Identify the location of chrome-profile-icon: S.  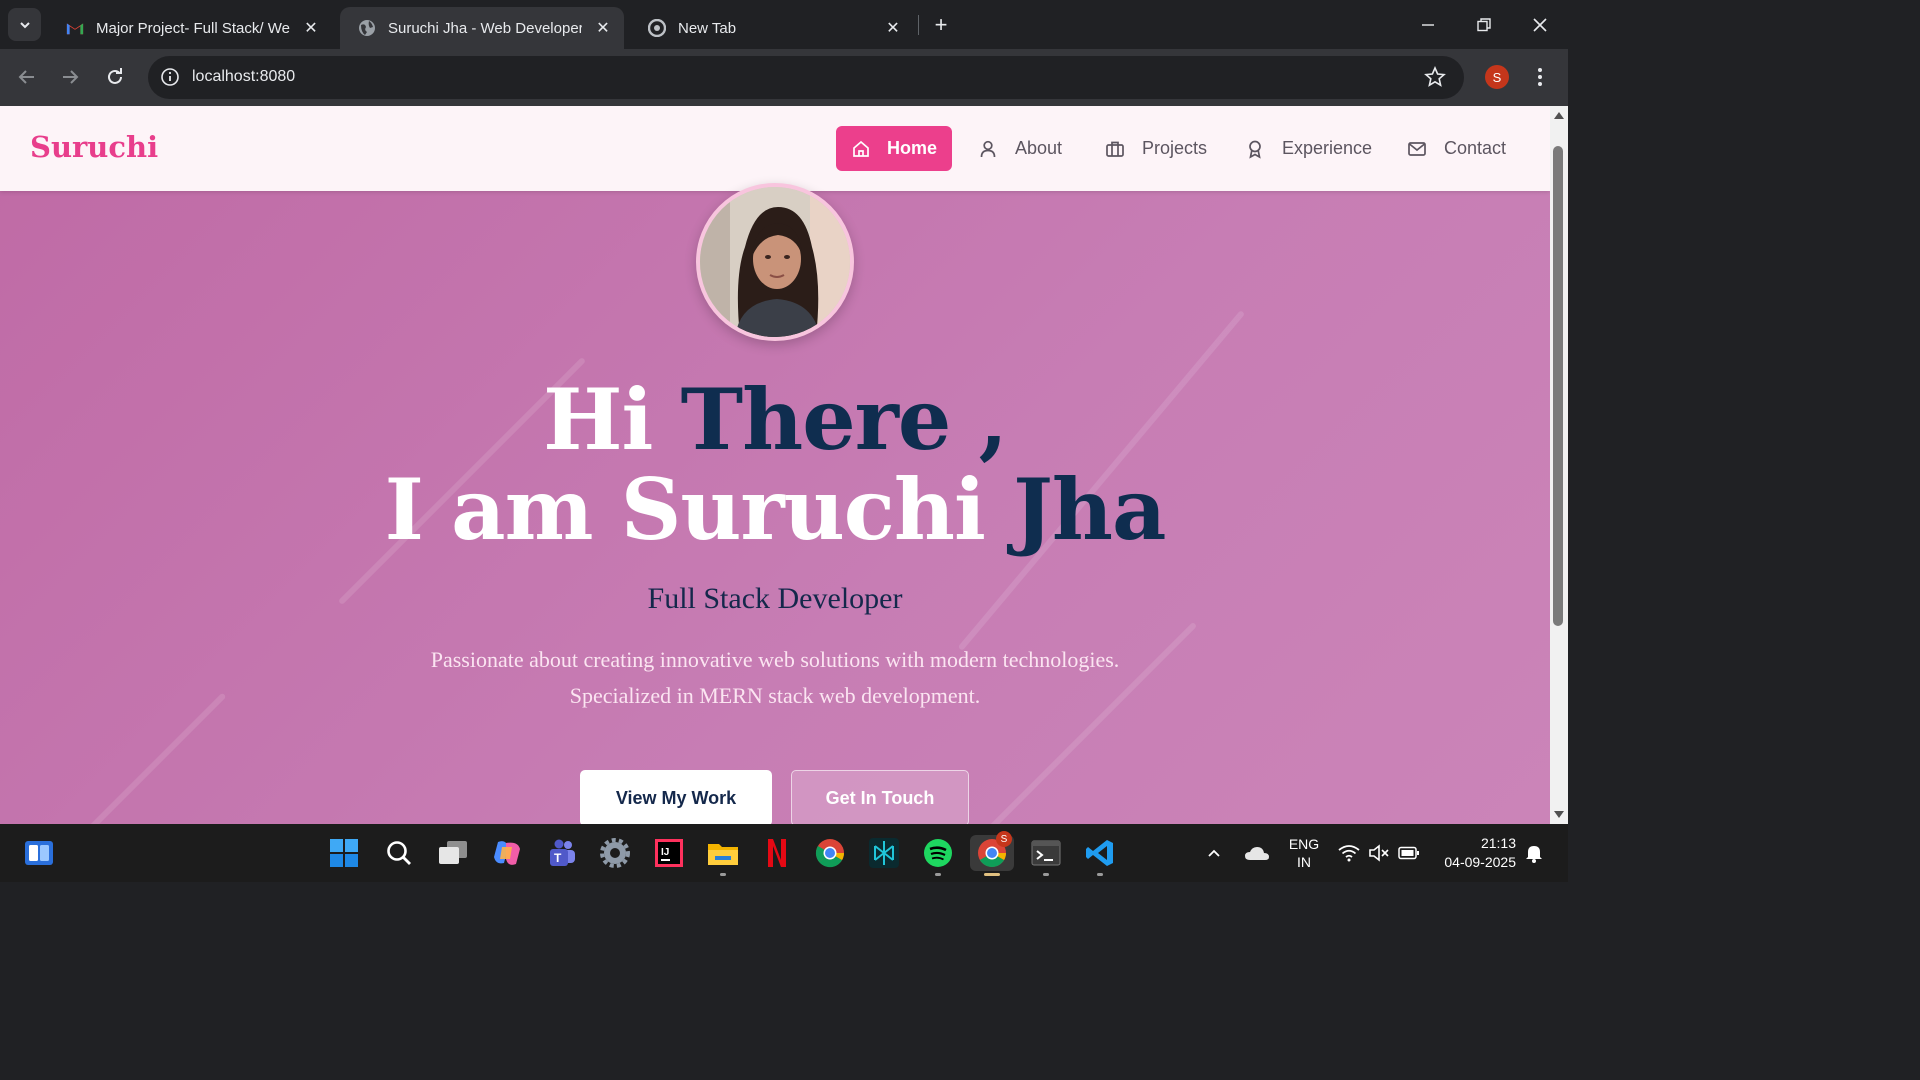
(992, 853).